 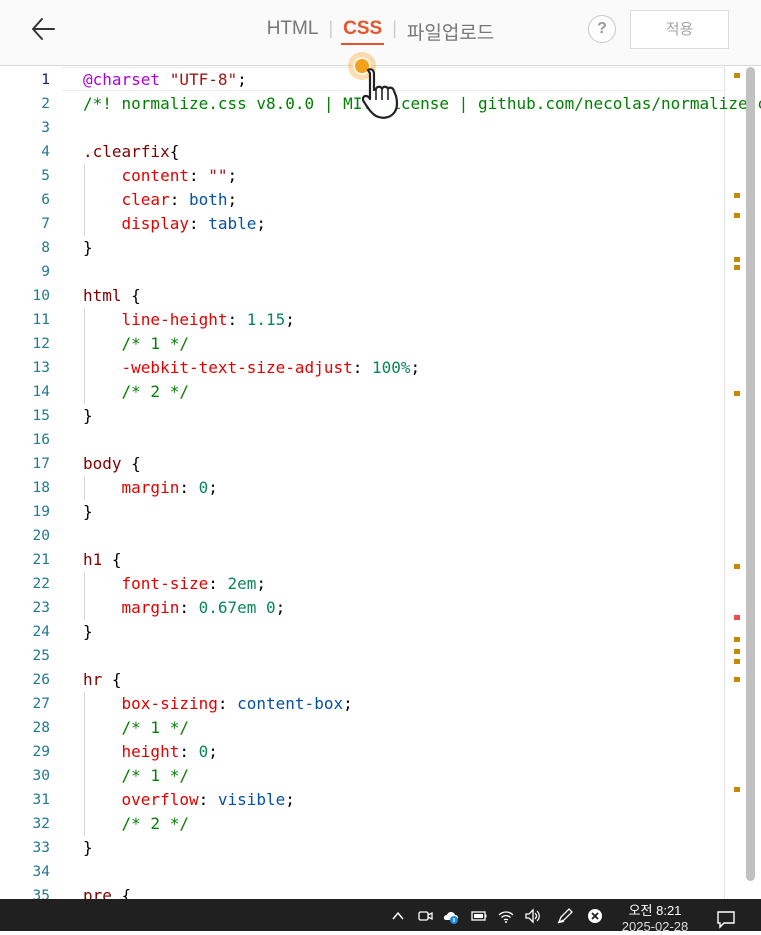 I want to click on code-line: body {, so click(x=112, y=464).